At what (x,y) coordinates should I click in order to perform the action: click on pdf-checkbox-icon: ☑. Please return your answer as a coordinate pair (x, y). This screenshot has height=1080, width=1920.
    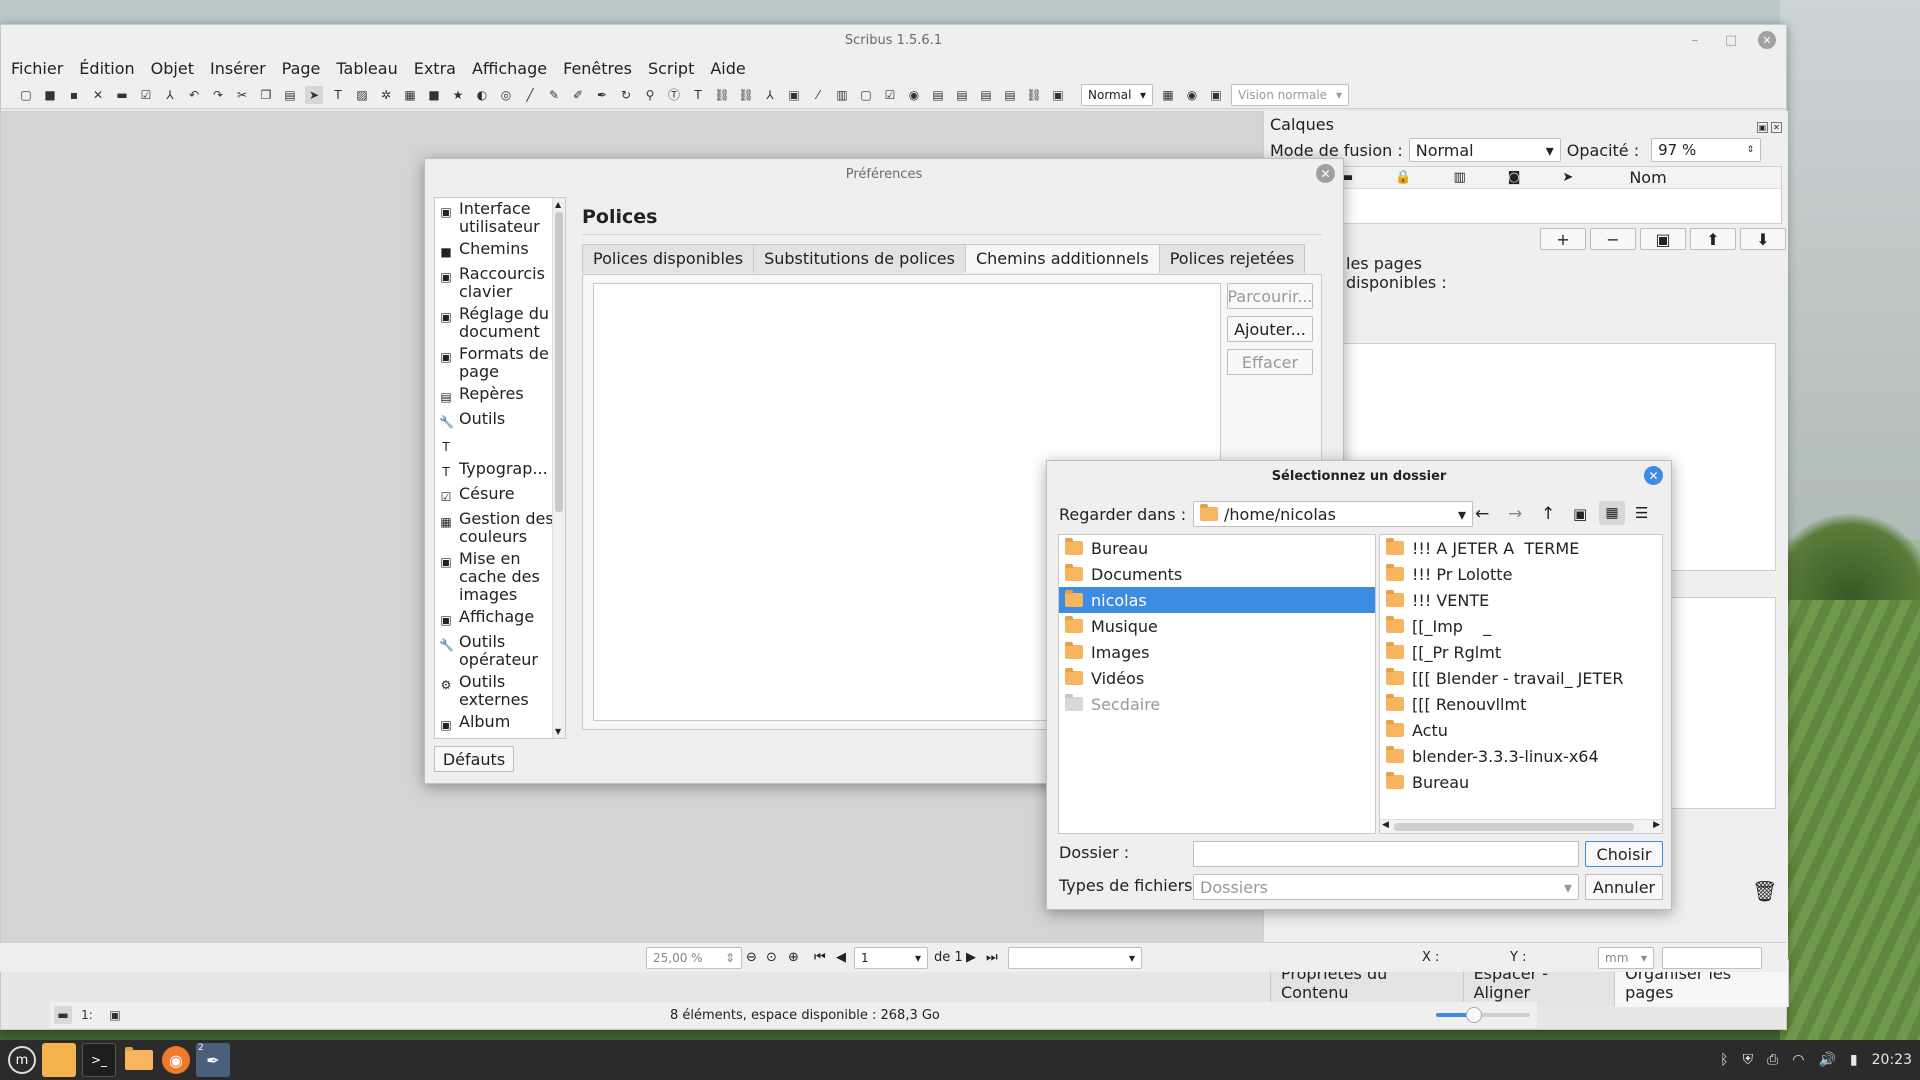
    Looking at the image, I should click on (890, 95).